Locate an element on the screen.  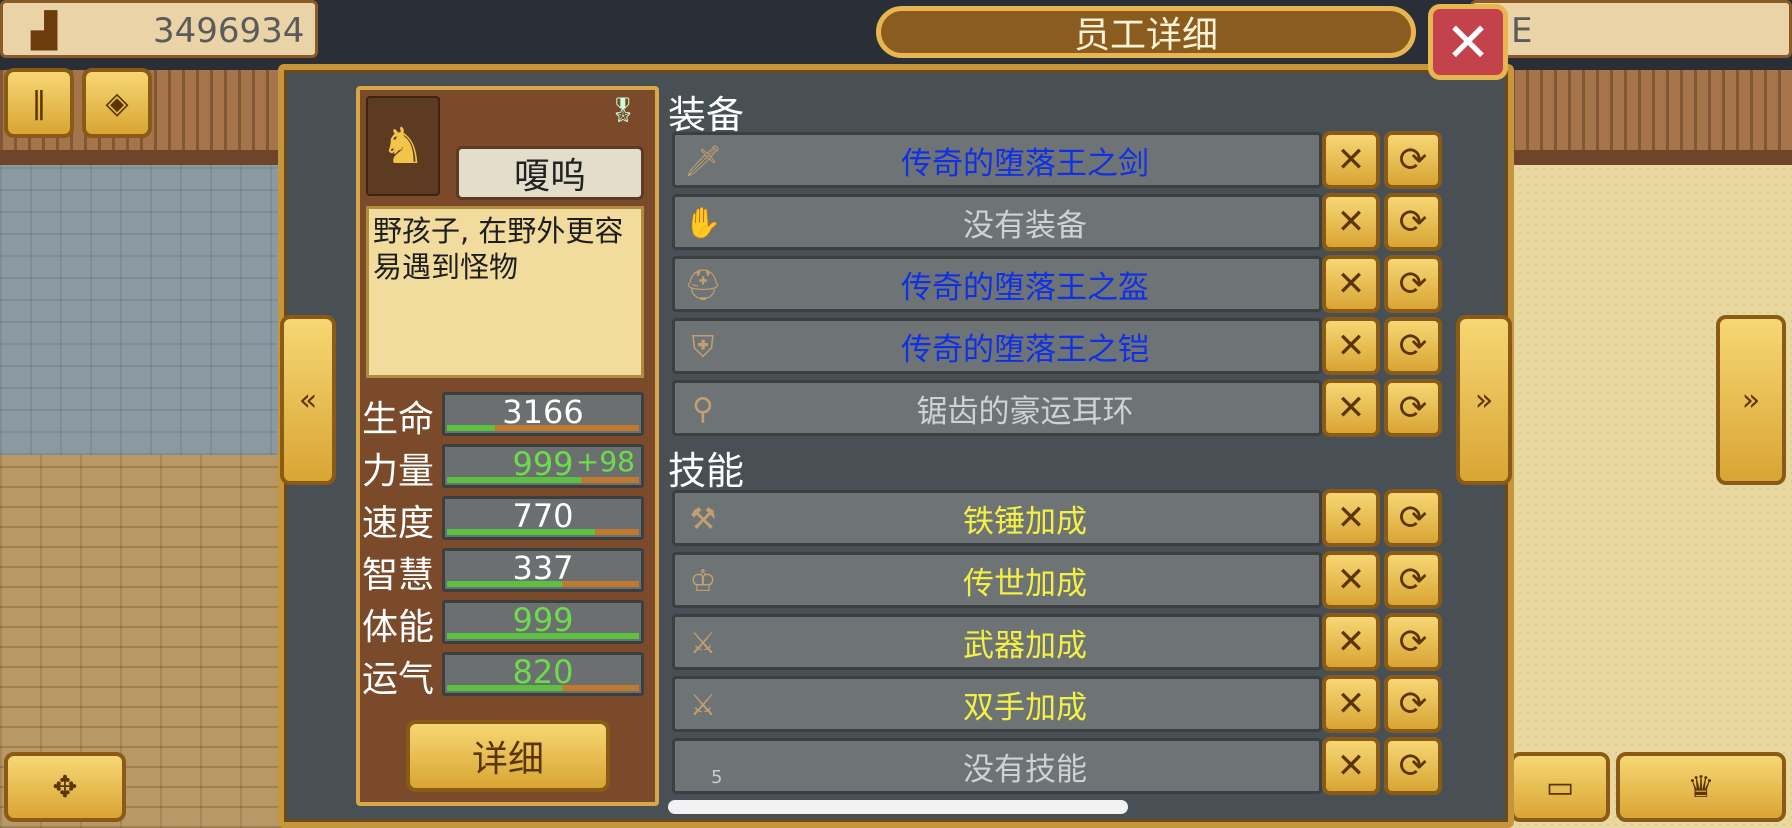
earring-icon: ⚲ is located at coordinates (703, 409).